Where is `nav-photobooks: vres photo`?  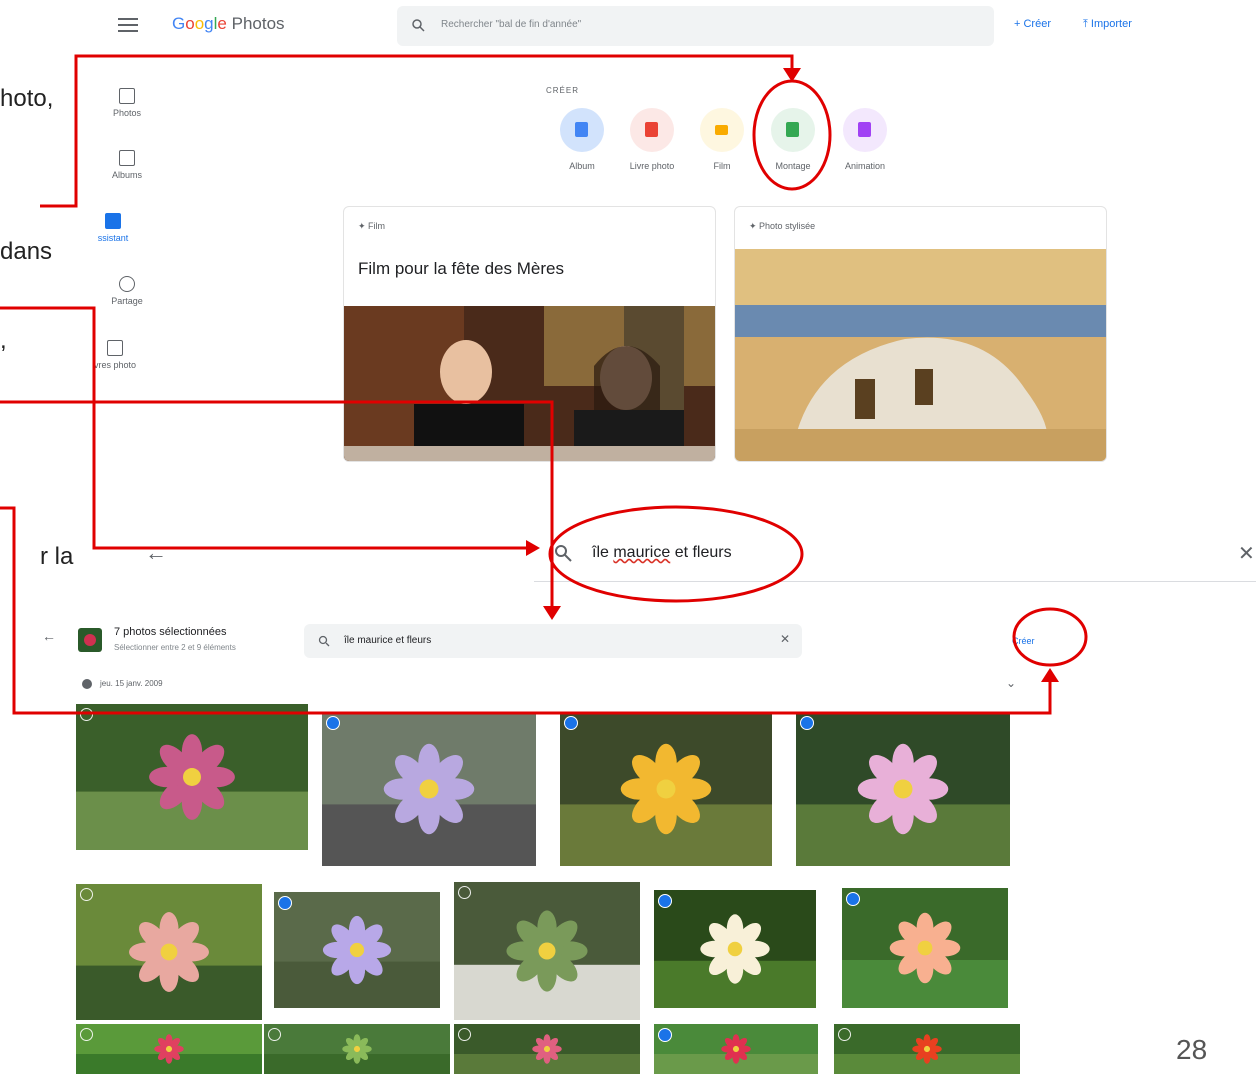 nav-photobooks: vres photo is located at coordinates (115, 355).